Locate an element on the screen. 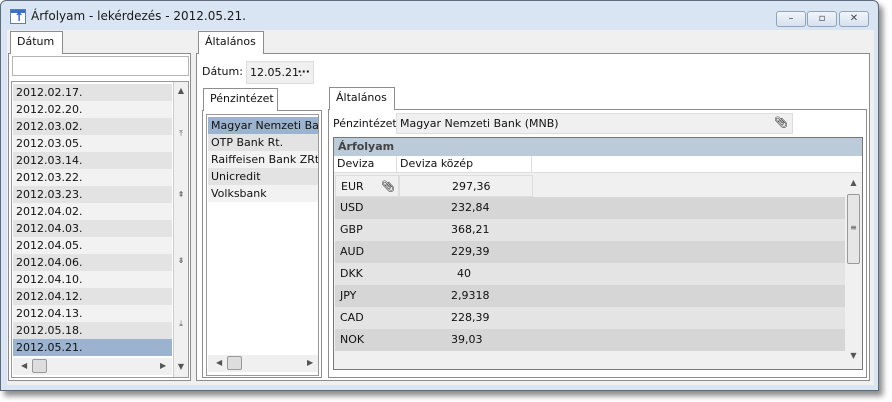 This screenshot has width=892, height=402. bank-list-item: Unicredit is located at coordinates (263, 176).